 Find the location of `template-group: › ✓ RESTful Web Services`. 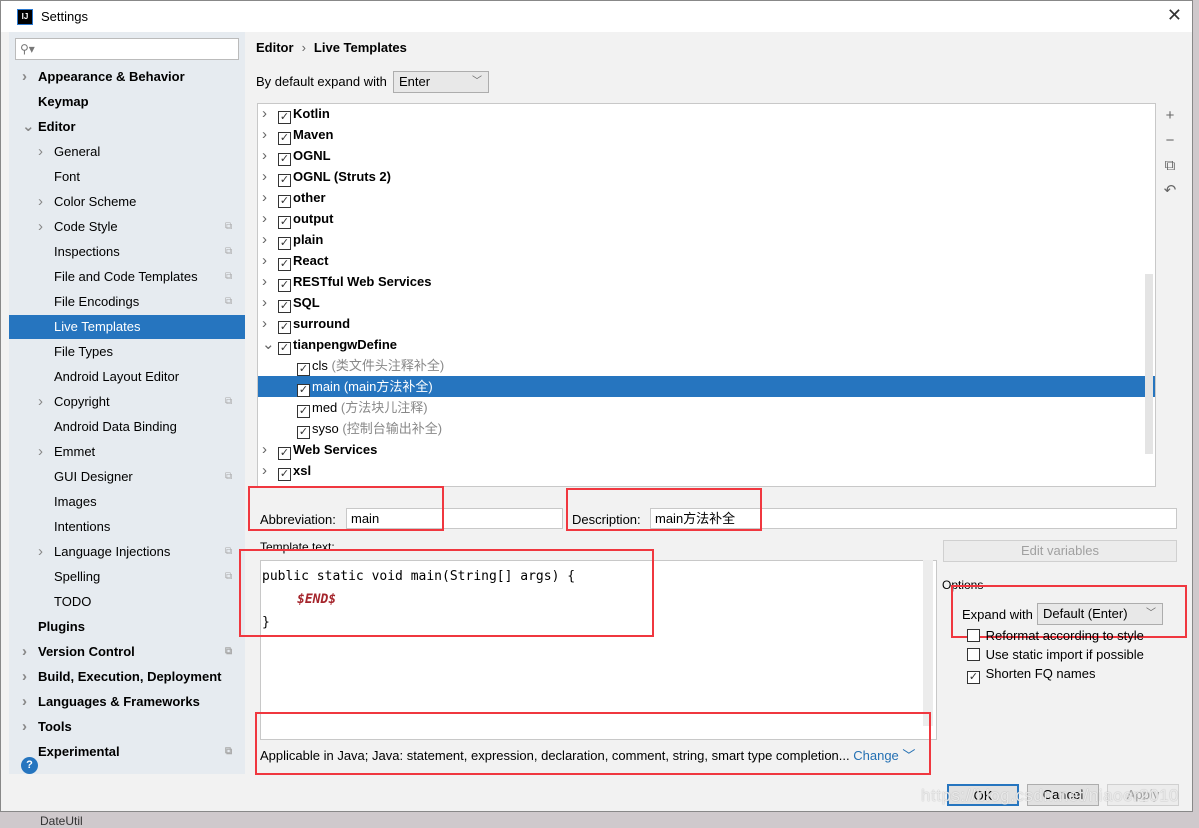

template-group: › ✓ RESTful Web Services is located at coordinates (706, 281).